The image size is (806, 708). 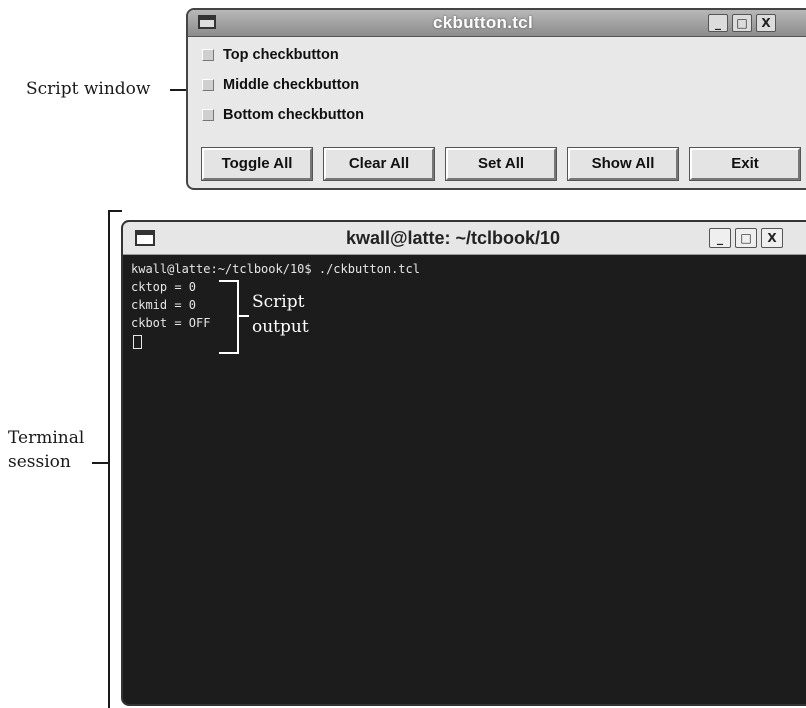 What do you see at coordinates (278, 302) in the screenshot?
I see `annotation-script-output-line1: Script` at bounding box center [278, 302].